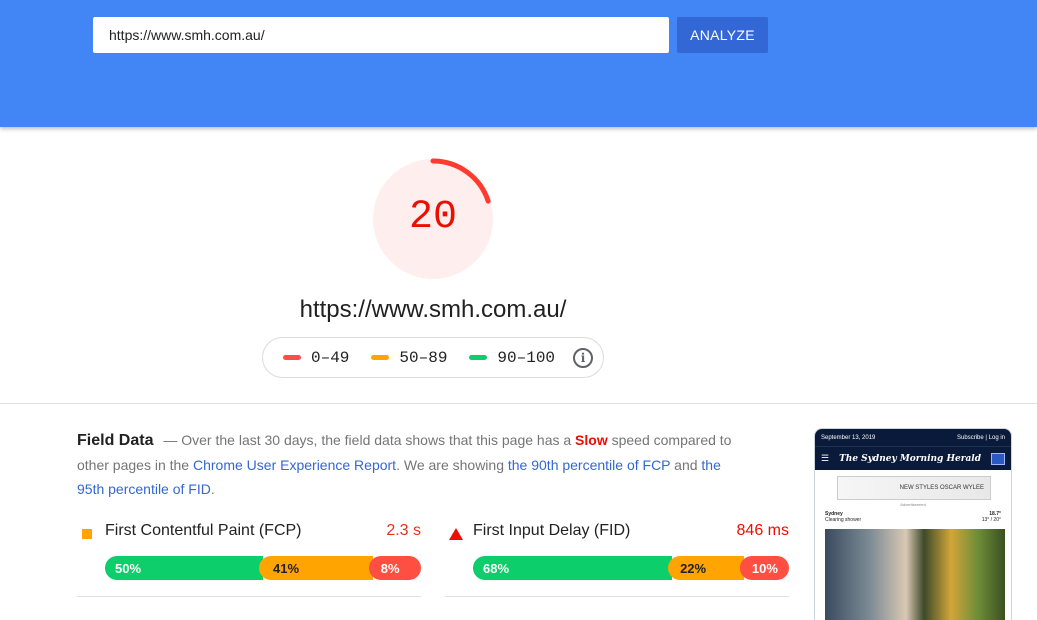  I want to click on legend-swatch-orange, so click(380, 357).